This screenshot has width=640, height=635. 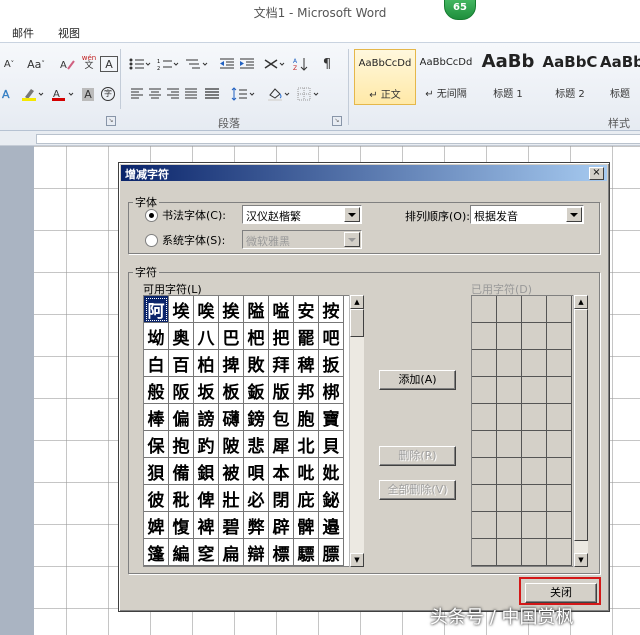 I want to click on char-cell: 把, so click(x=281, y=336).